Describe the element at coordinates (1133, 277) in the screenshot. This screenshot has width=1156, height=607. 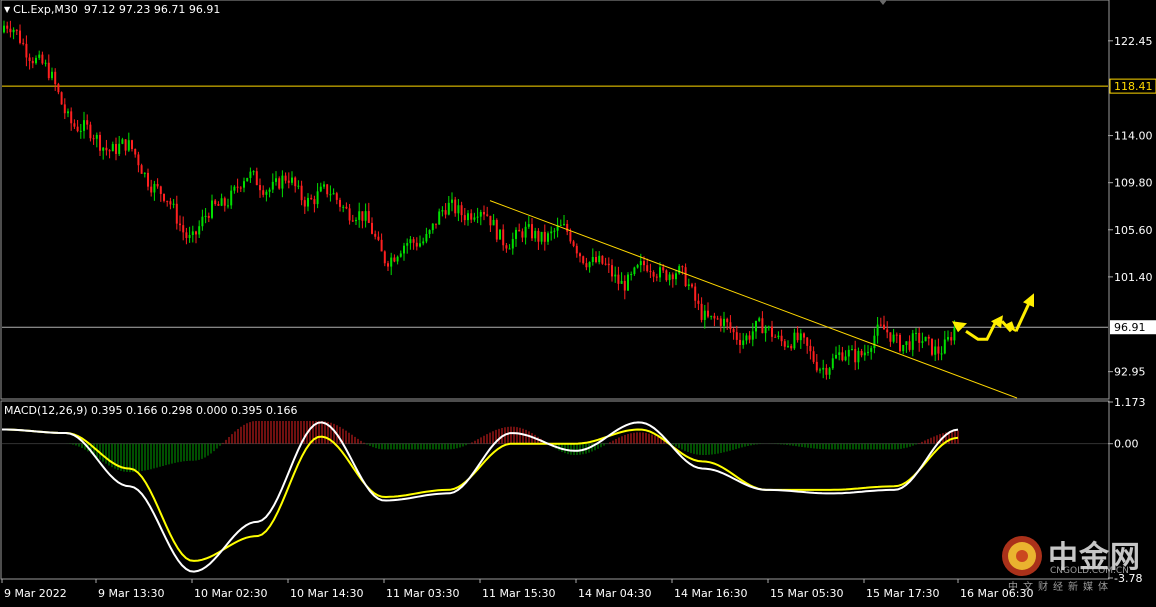
I see `price-y-tick-label: 101.40` at that location.